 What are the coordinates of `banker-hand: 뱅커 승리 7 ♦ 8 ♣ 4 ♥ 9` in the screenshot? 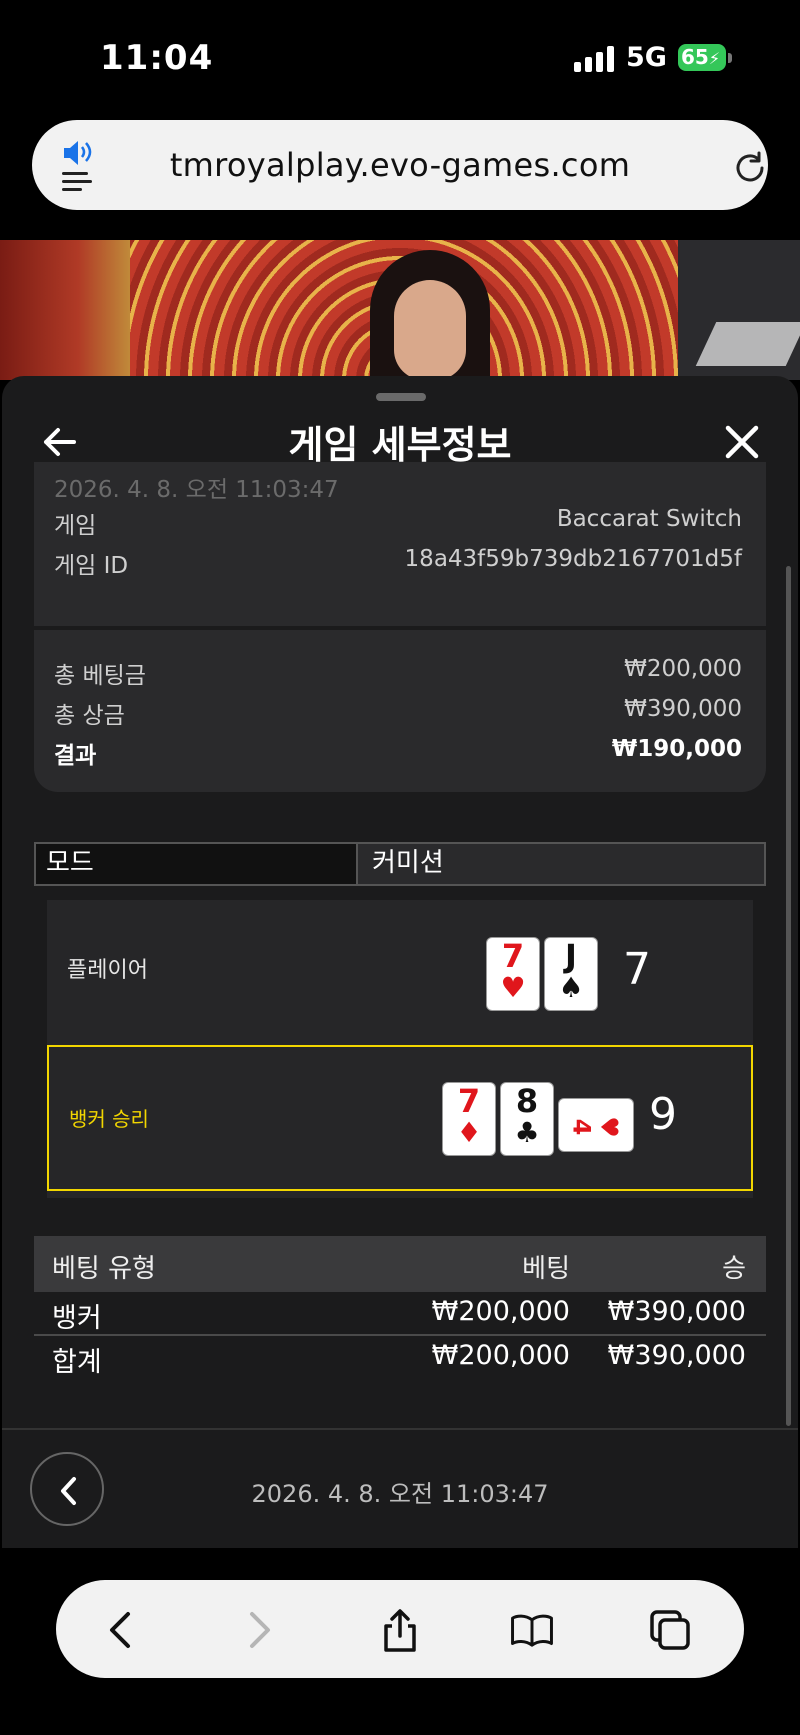 It's located at (400, 1118).